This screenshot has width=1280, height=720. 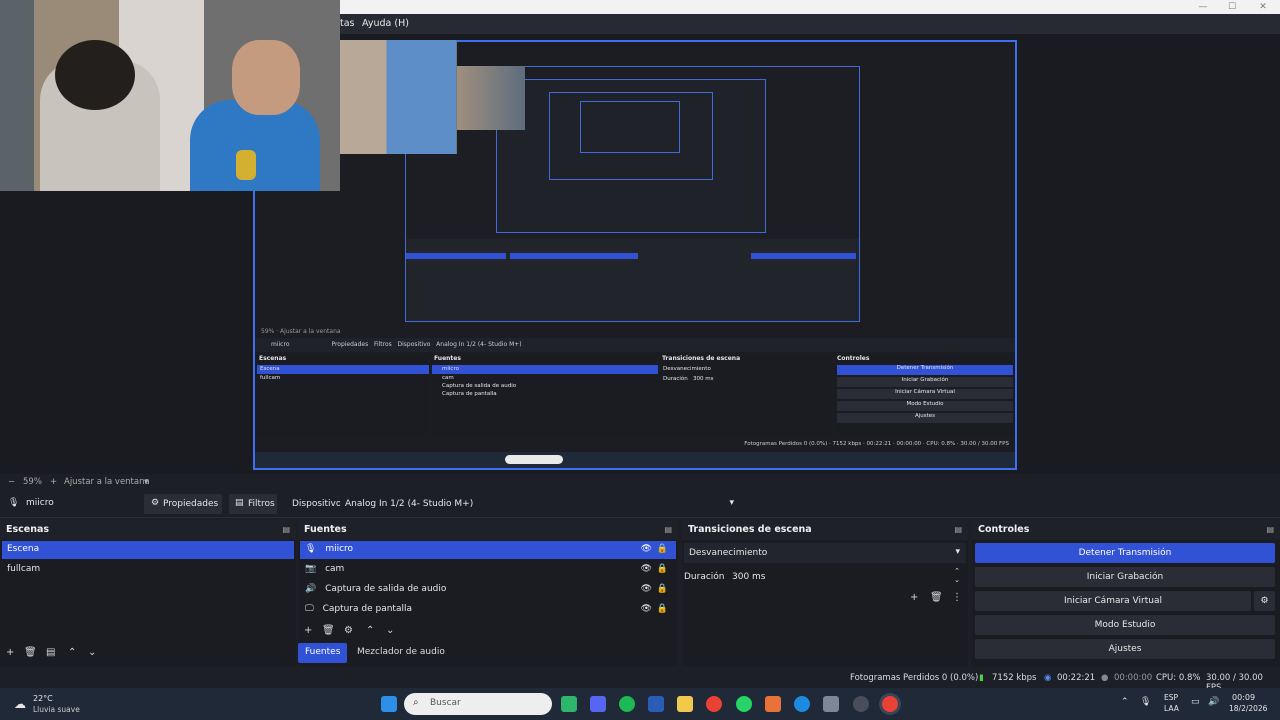 I want to click on volume-icon: 🔊, so click(x=1213, y=702).